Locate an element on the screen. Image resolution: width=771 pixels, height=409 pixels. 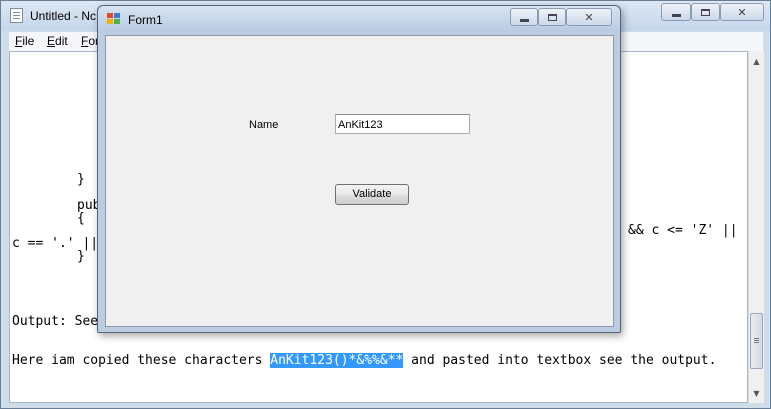
notepad-window-title: Untitled - Nc is located at coordinates (63, 16).